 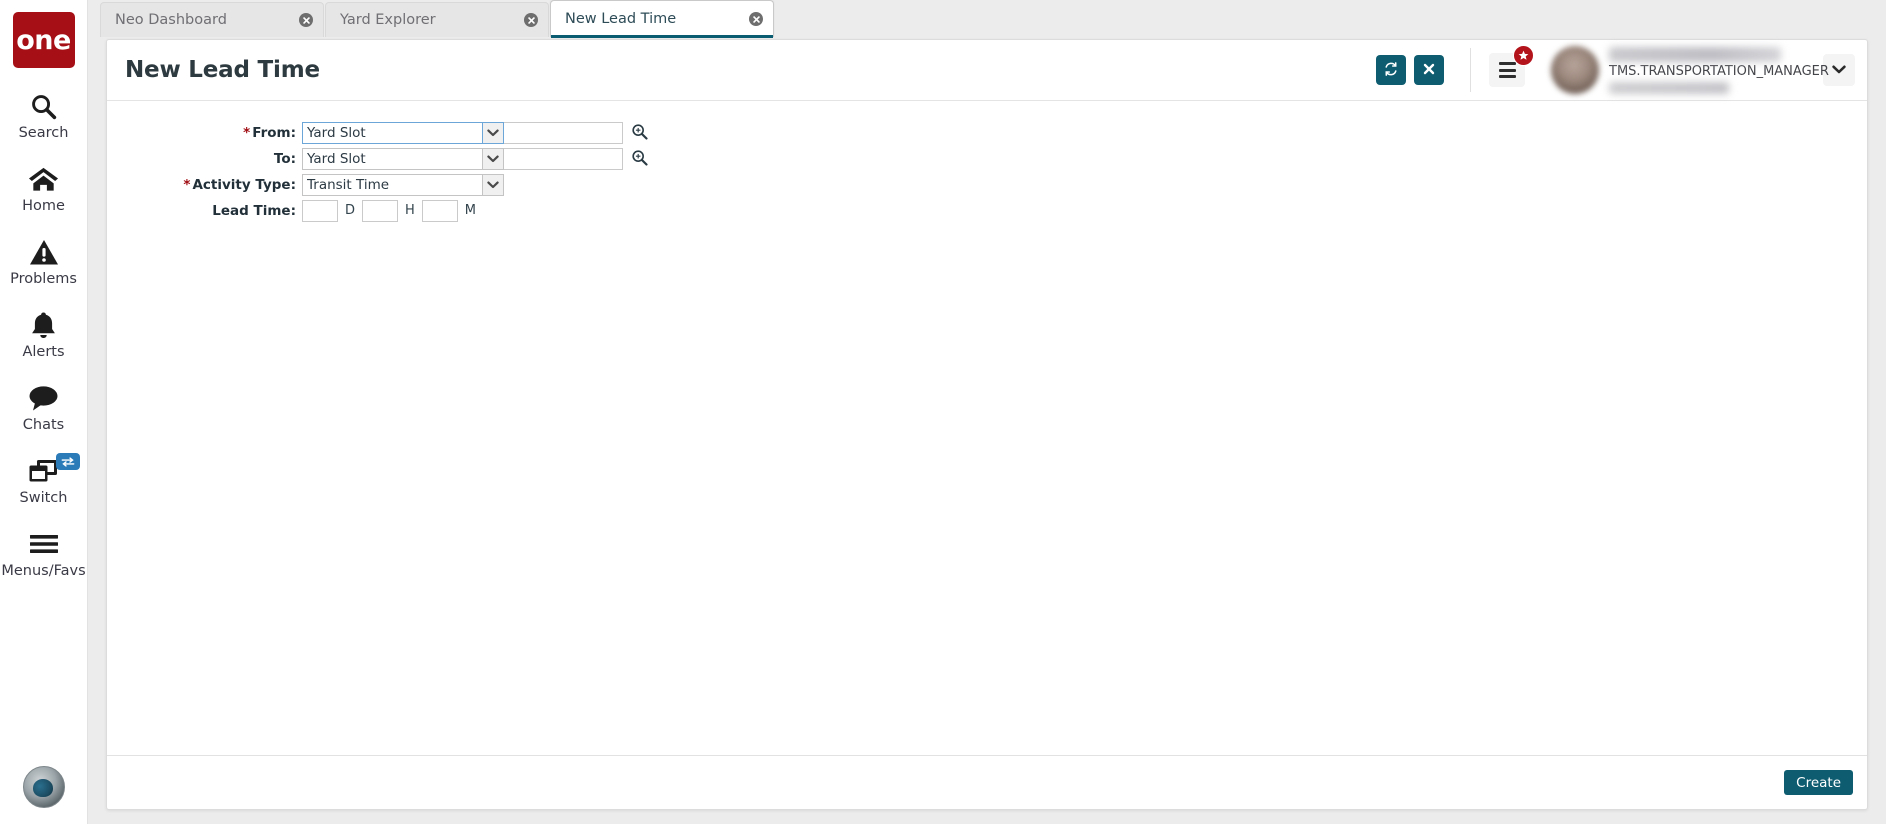 I want to click on sidebar-item-label: Chats, so click(x=43, y=425).